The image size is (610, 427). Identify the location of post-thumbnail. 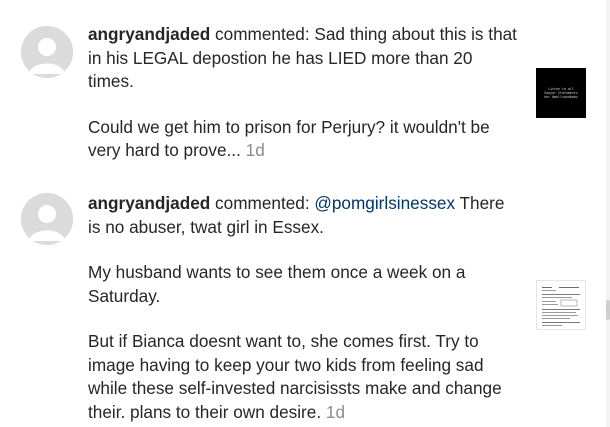
(561, 305).